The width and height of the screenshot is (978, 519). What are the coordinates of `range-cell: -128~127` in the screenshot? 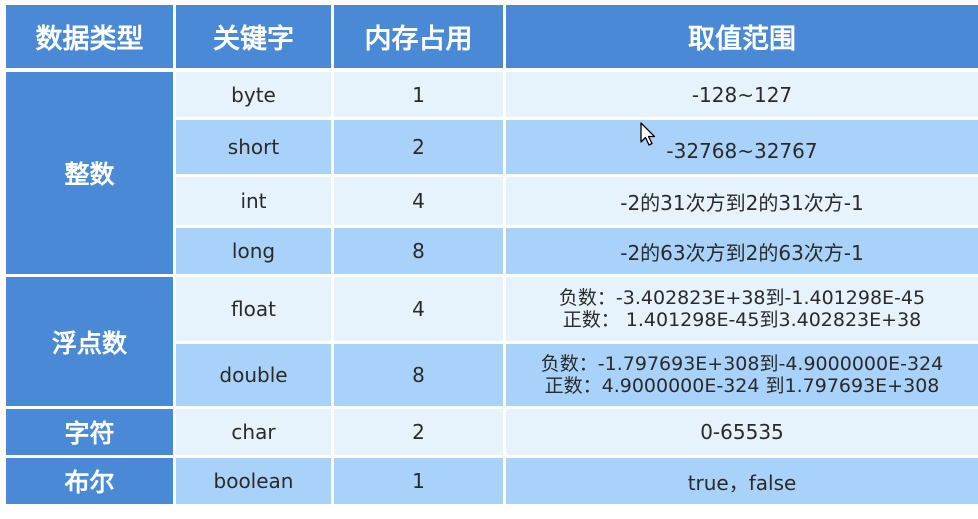 It's located at (742, 94).